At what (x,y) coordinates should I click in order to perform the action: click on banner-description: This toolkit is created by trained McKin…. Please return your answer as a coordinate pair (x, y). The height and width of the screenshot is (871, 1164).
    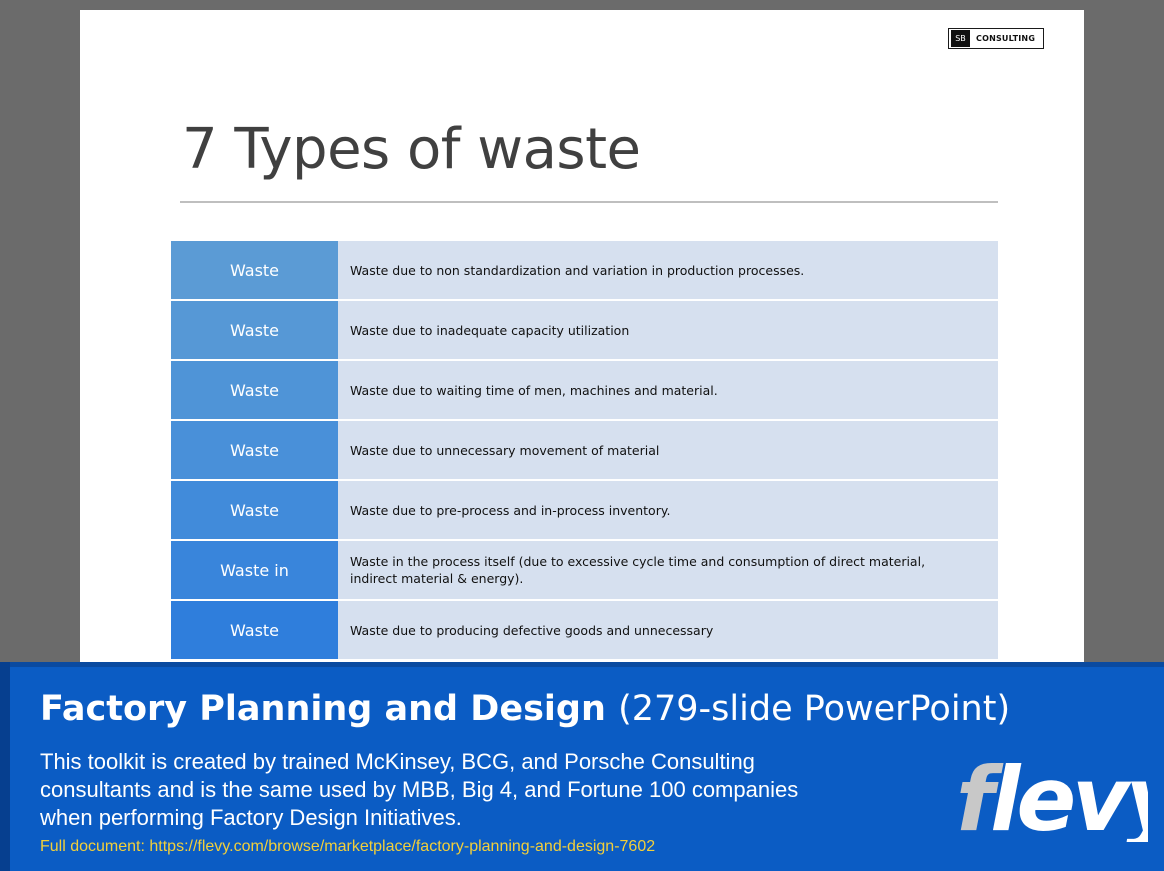
    Looking at the image, I should click on (419, 789).